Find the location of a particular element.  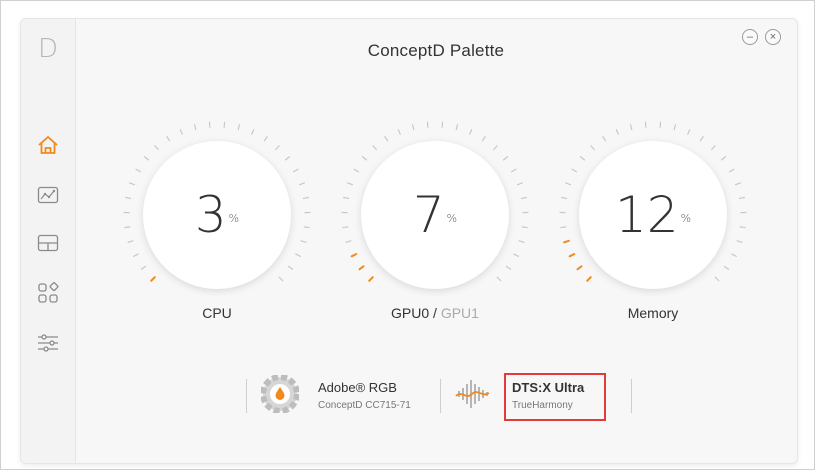

layout-icon is located at coordinates (48, 243).